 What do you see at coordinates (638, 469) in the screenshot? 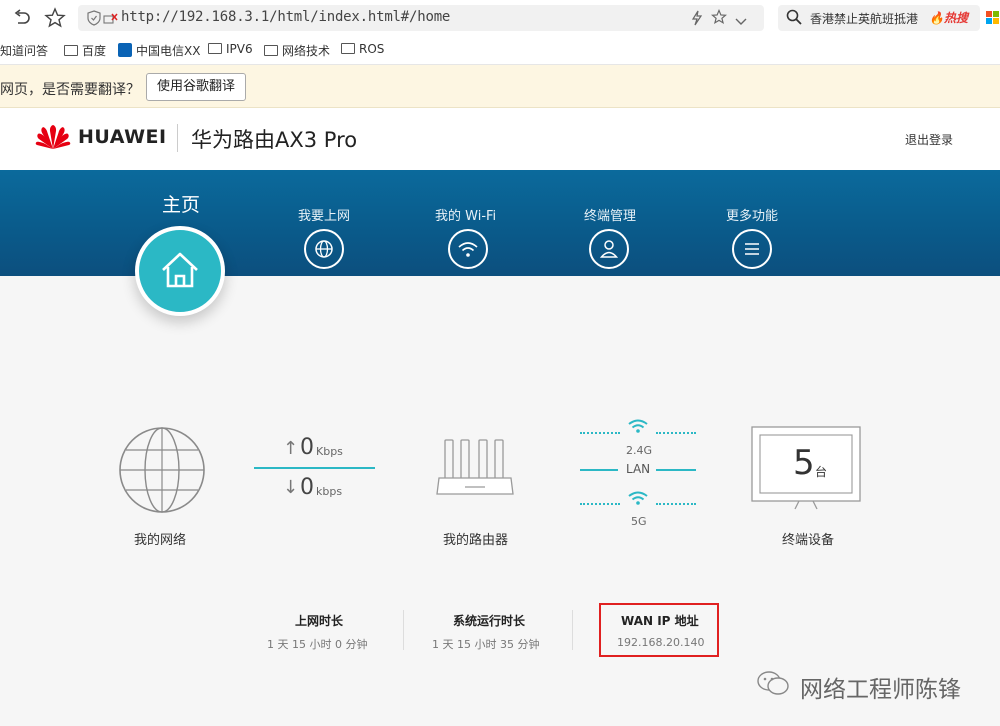
I see `lan-label: LAN` at bounding box center [638, 469].